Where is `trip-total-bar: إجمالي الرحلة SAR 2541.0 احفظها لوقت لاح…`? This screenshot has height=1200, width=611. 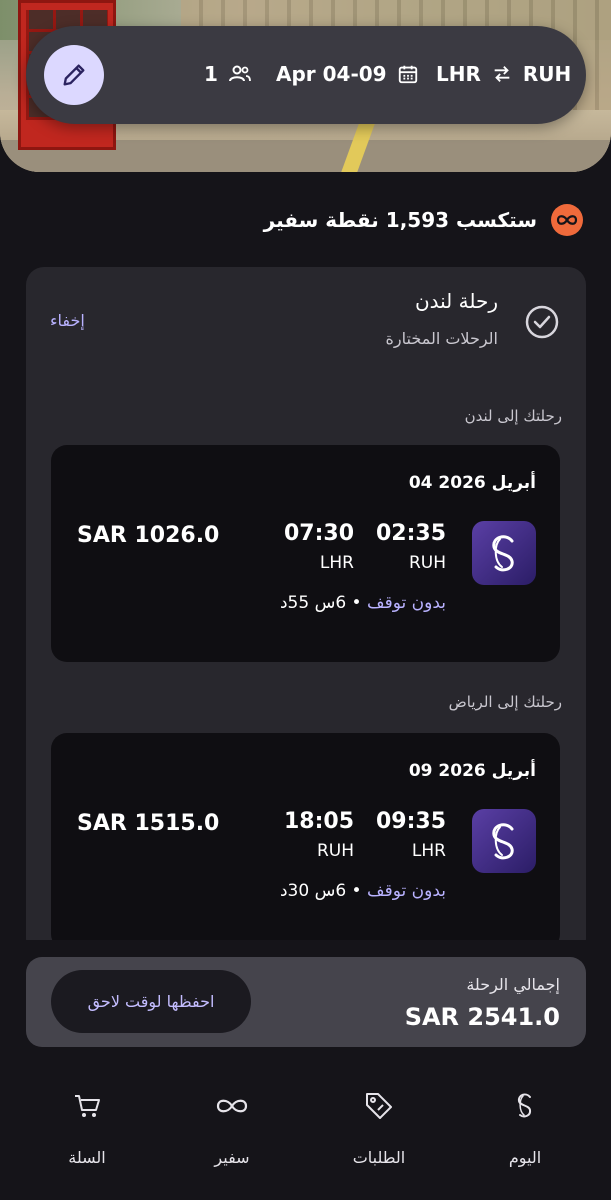 trip-total-bar: إجمالي الرحلة SAR 2541.0 احفظها لوقت لاح… is located at coordinates (306, 1002).